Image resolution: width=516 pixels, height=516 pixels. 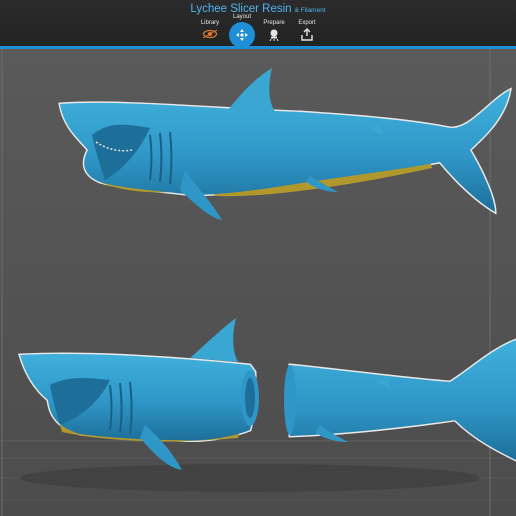 What do you see at coordinates (274, 35) in the screenshot?
I see `prepare-icon` at bounding box center [274, 35].